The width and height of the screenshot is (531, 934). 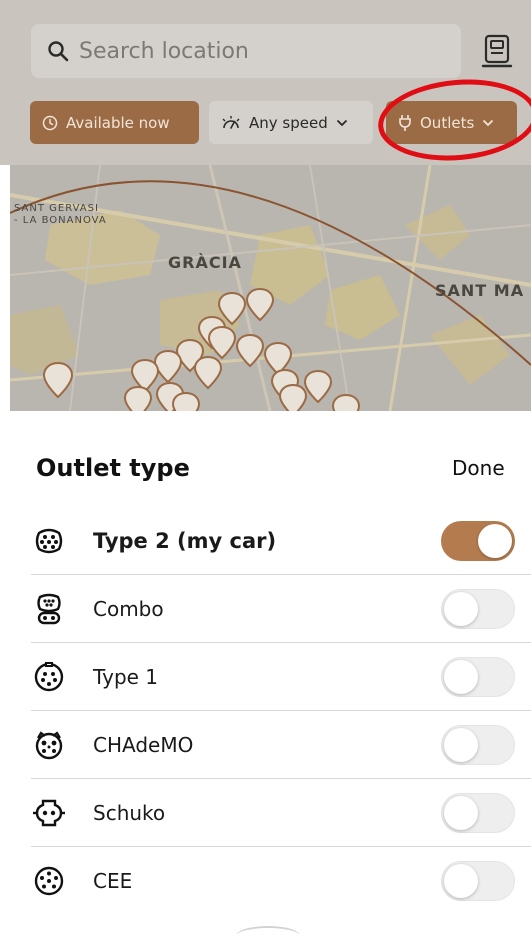 What do you see at coordinates (281, 541) in the screenshot?
I see `outlet-row-type2: Type 2 (my car)` at bounding box center [281, 541].